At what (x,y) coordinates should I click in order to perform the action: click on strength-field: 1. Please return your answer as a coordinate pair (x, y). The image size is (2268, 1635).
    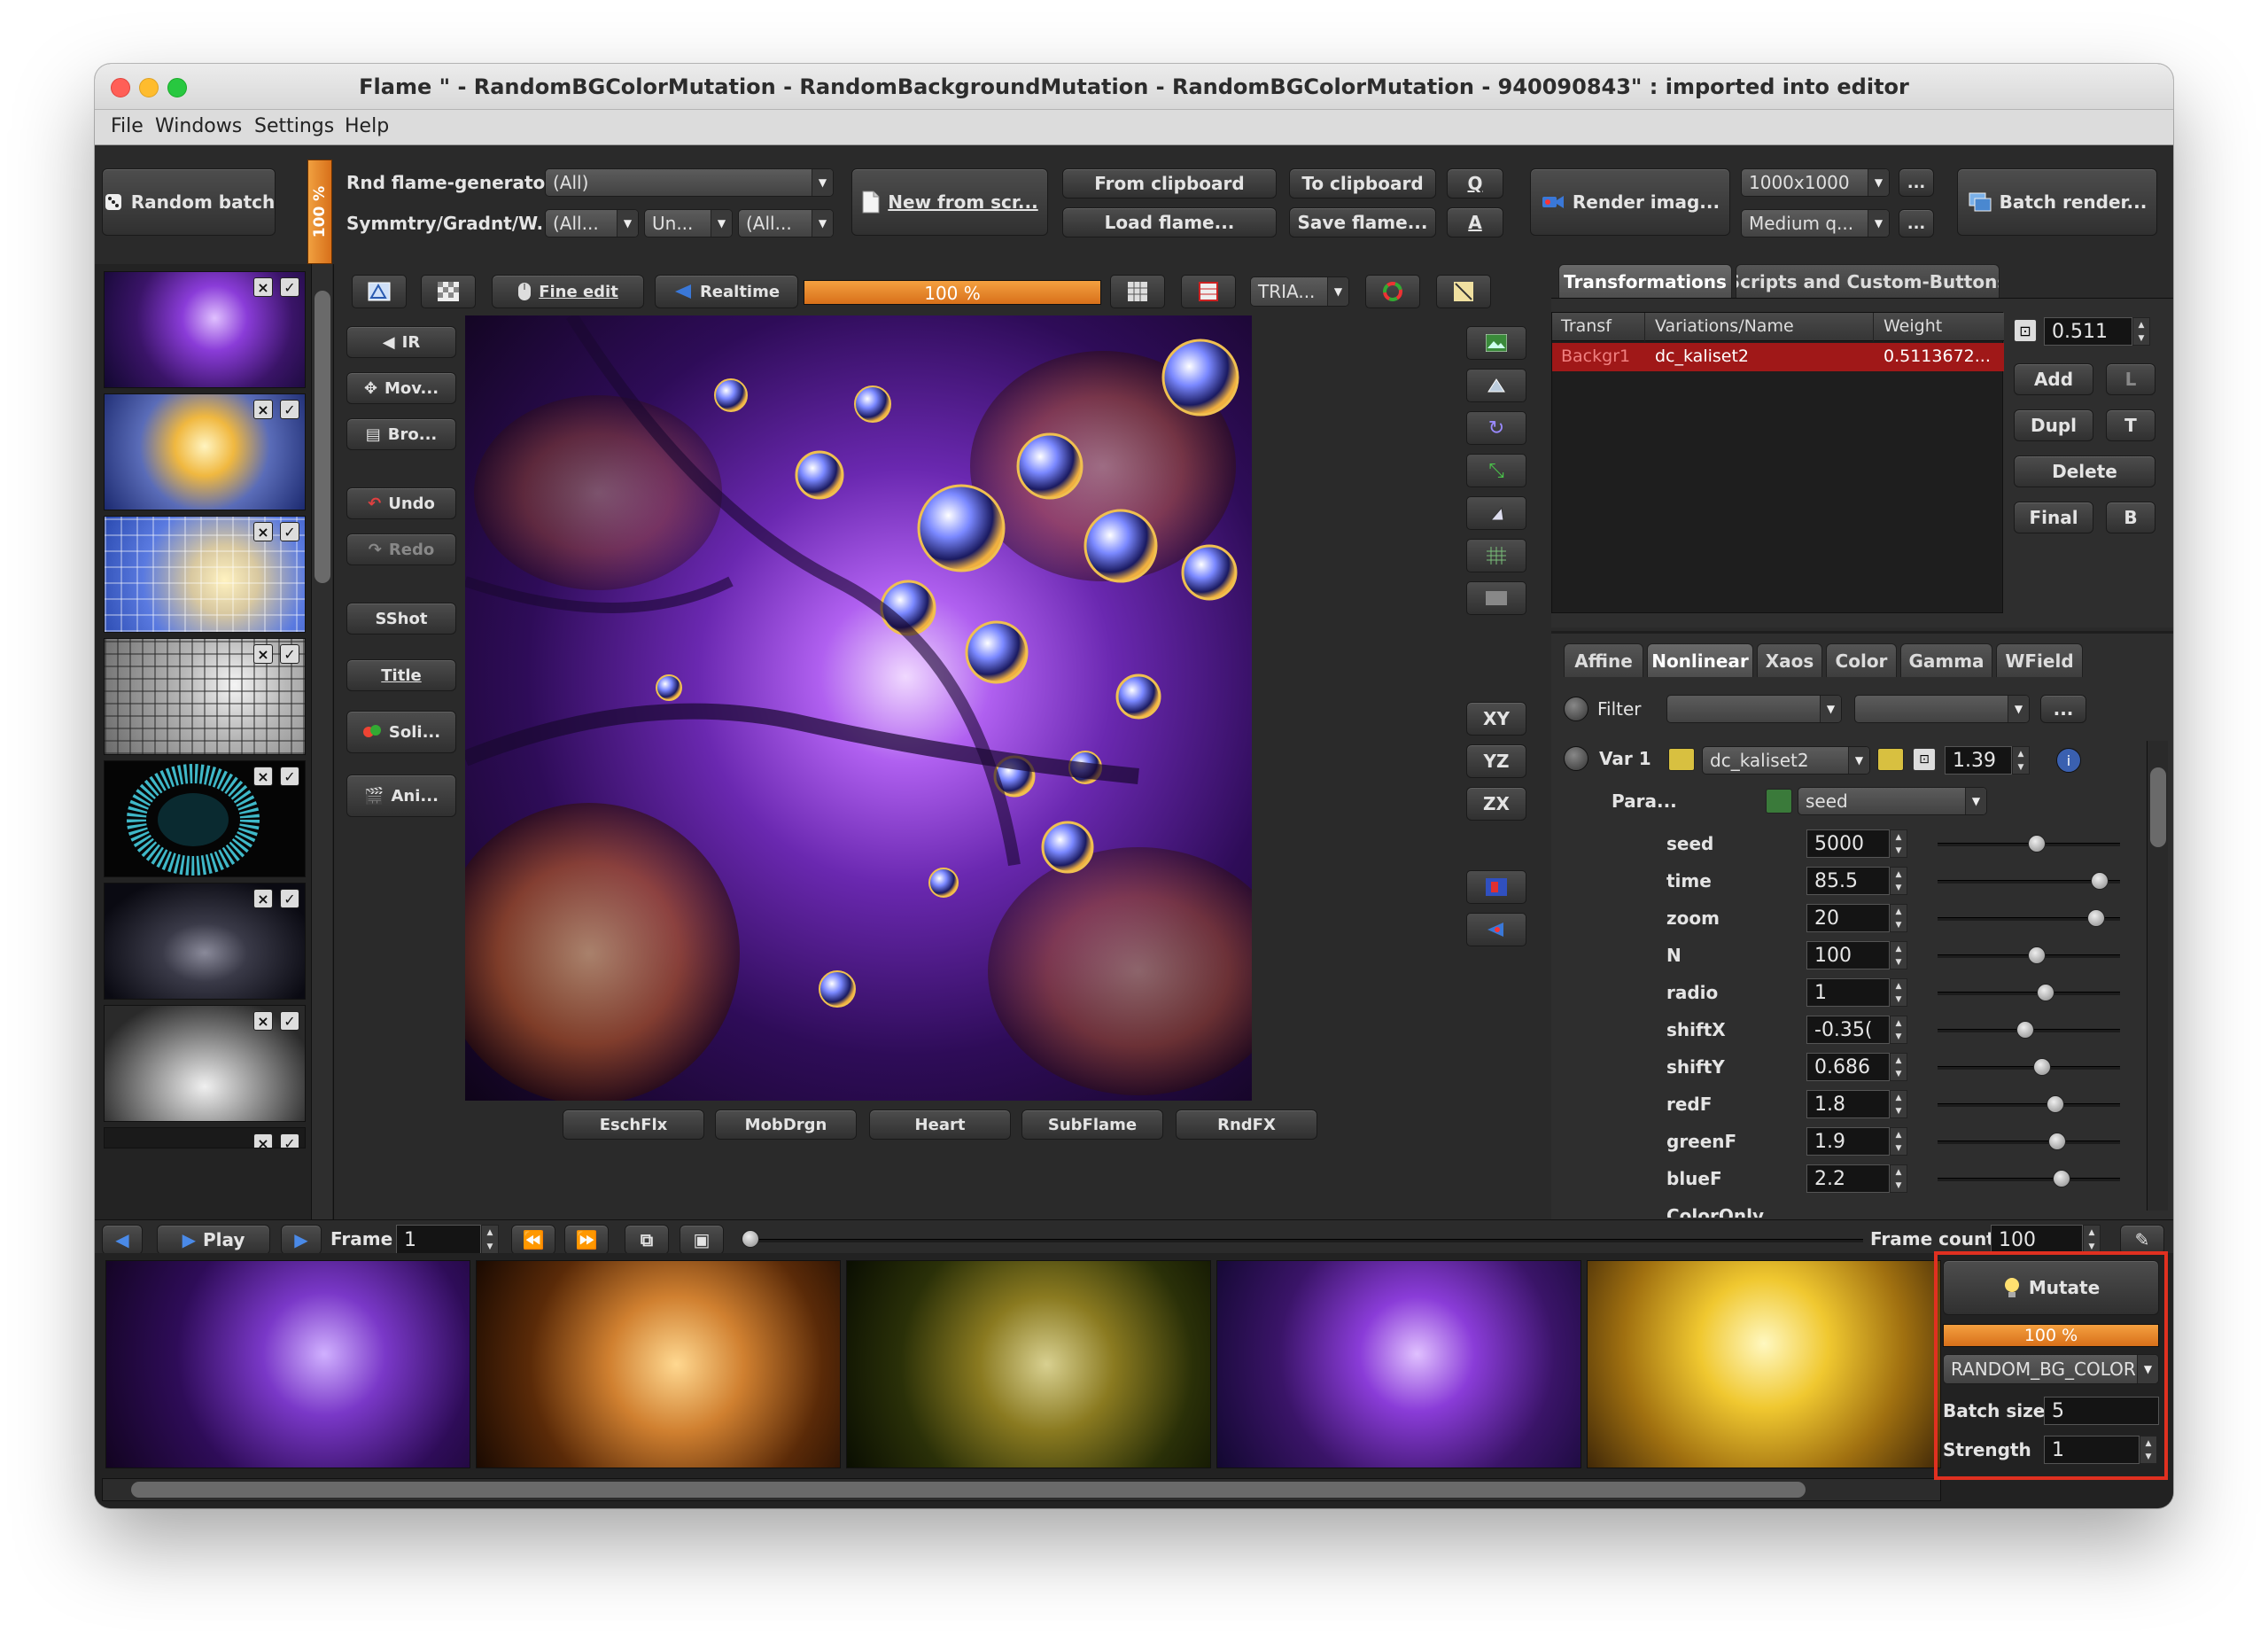
    Looking at the image, I should click on (2092, 1450).